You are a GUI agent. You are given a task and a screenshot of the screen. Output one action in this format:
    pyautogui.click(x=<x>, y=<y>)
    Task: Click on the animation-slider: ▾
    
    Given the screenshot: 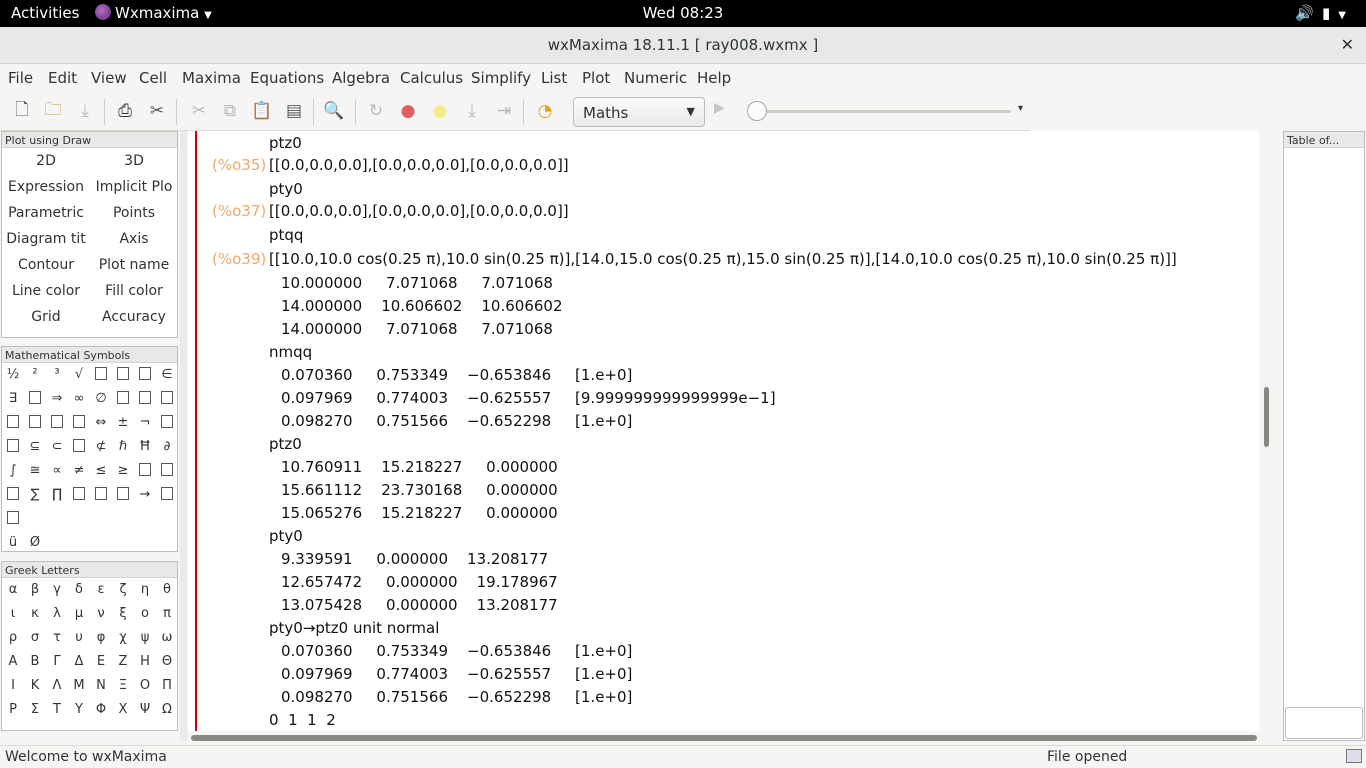 What is the action you would take?
    pyautogui.click(x=884, y=111)
    